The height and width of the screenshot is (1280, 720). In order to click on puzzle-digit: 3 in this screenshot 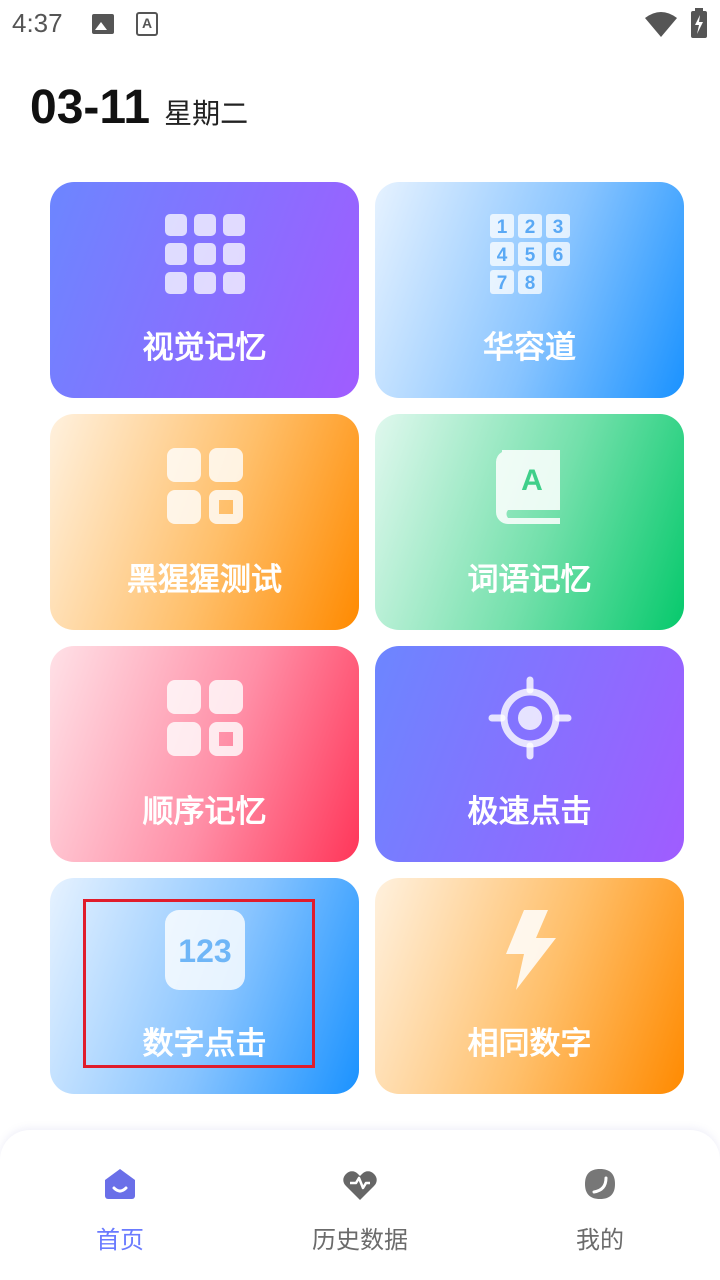, I will do `click(557, 227)`.